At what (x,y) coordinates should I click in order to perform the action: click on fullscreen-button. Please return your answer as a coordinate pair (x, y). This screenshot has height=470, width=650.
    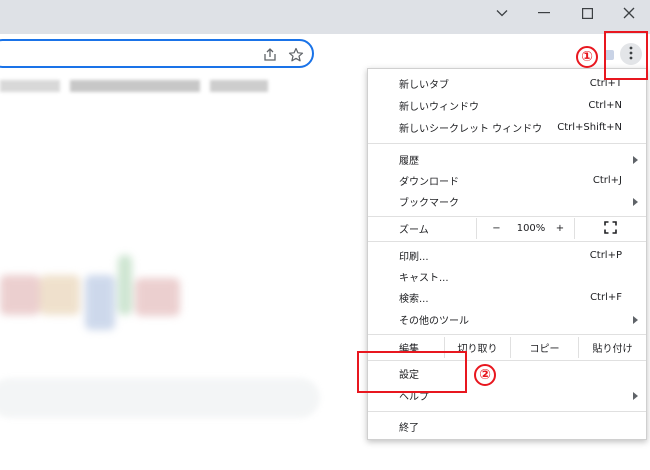
    Looking at the image, I should click on (610, 228).